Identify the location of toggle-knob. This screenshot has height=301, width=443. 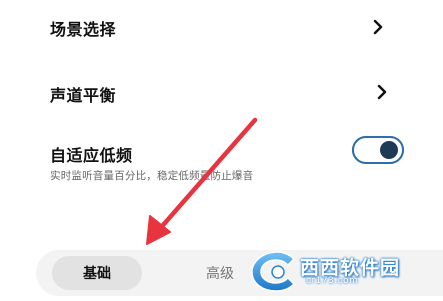
(389, 150).